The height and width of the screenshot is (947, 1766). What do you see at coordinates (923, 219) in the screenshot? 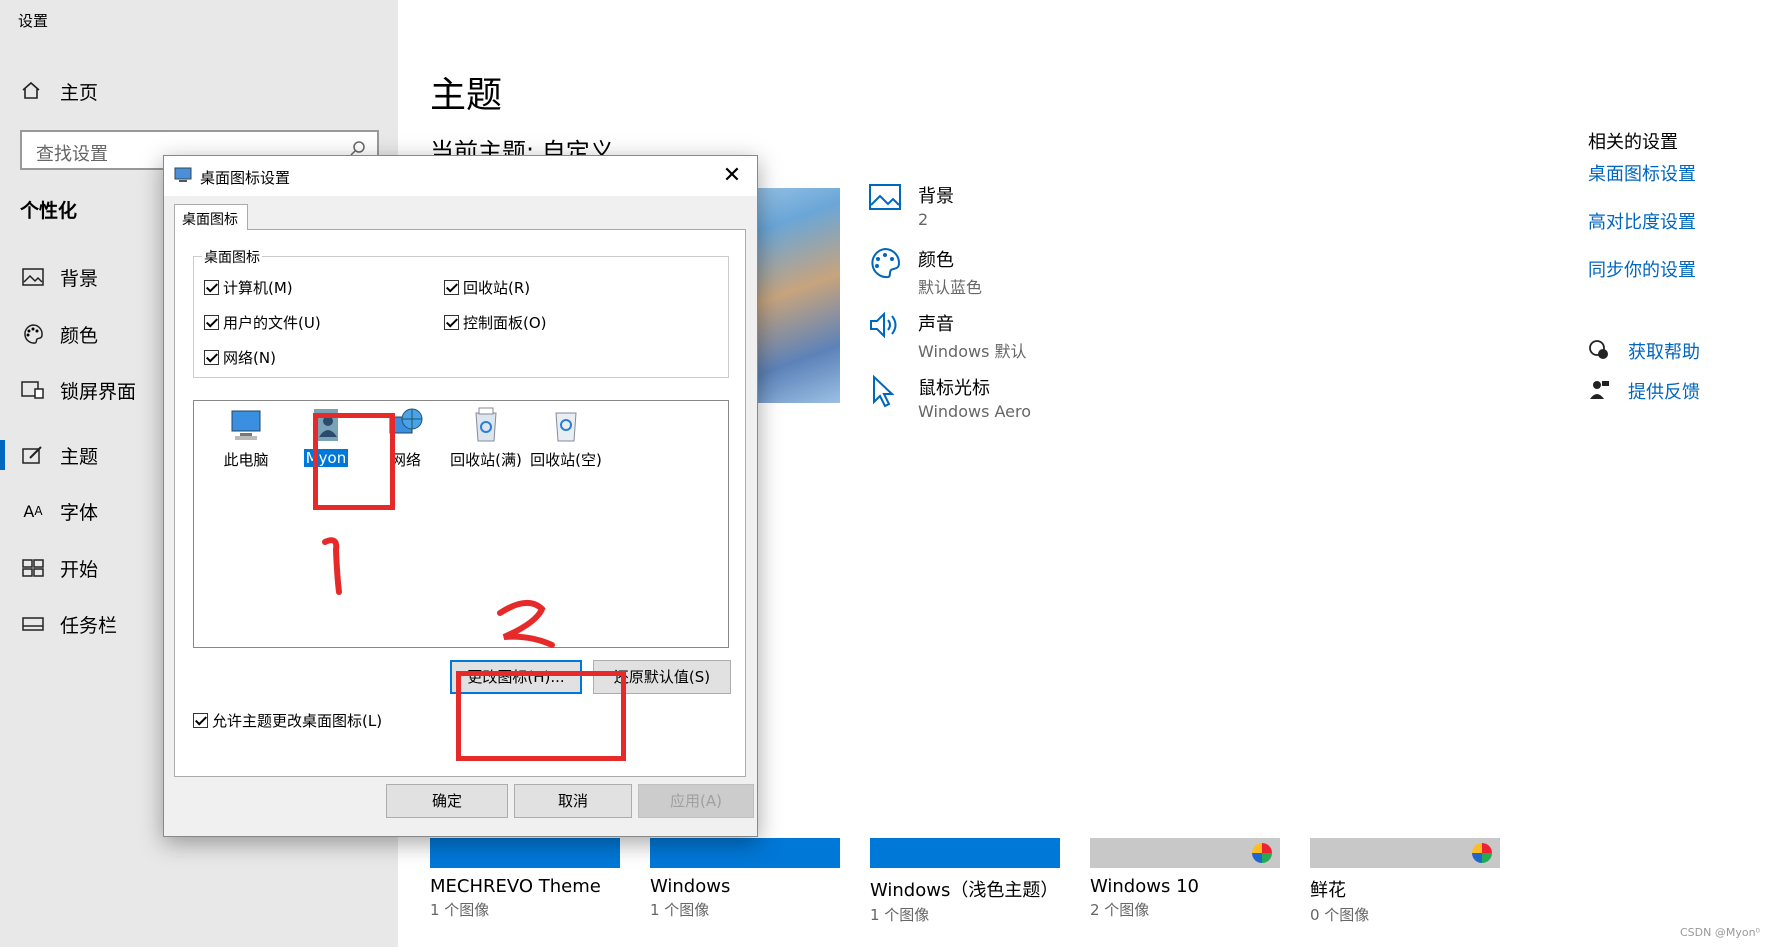
I see `prop-value: 2` at bounding box center [923, 219].